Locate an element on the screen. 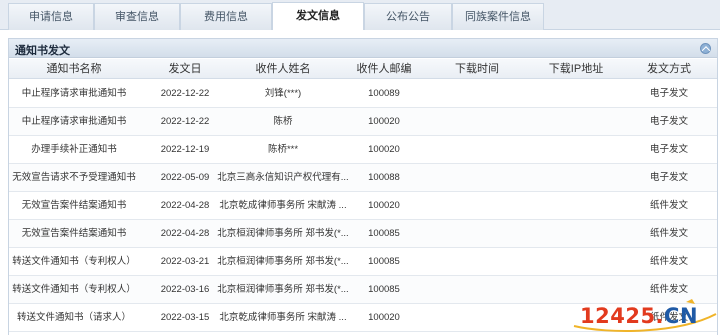  tab-application-info: 申请信息 is located at coordinates (51, 16).